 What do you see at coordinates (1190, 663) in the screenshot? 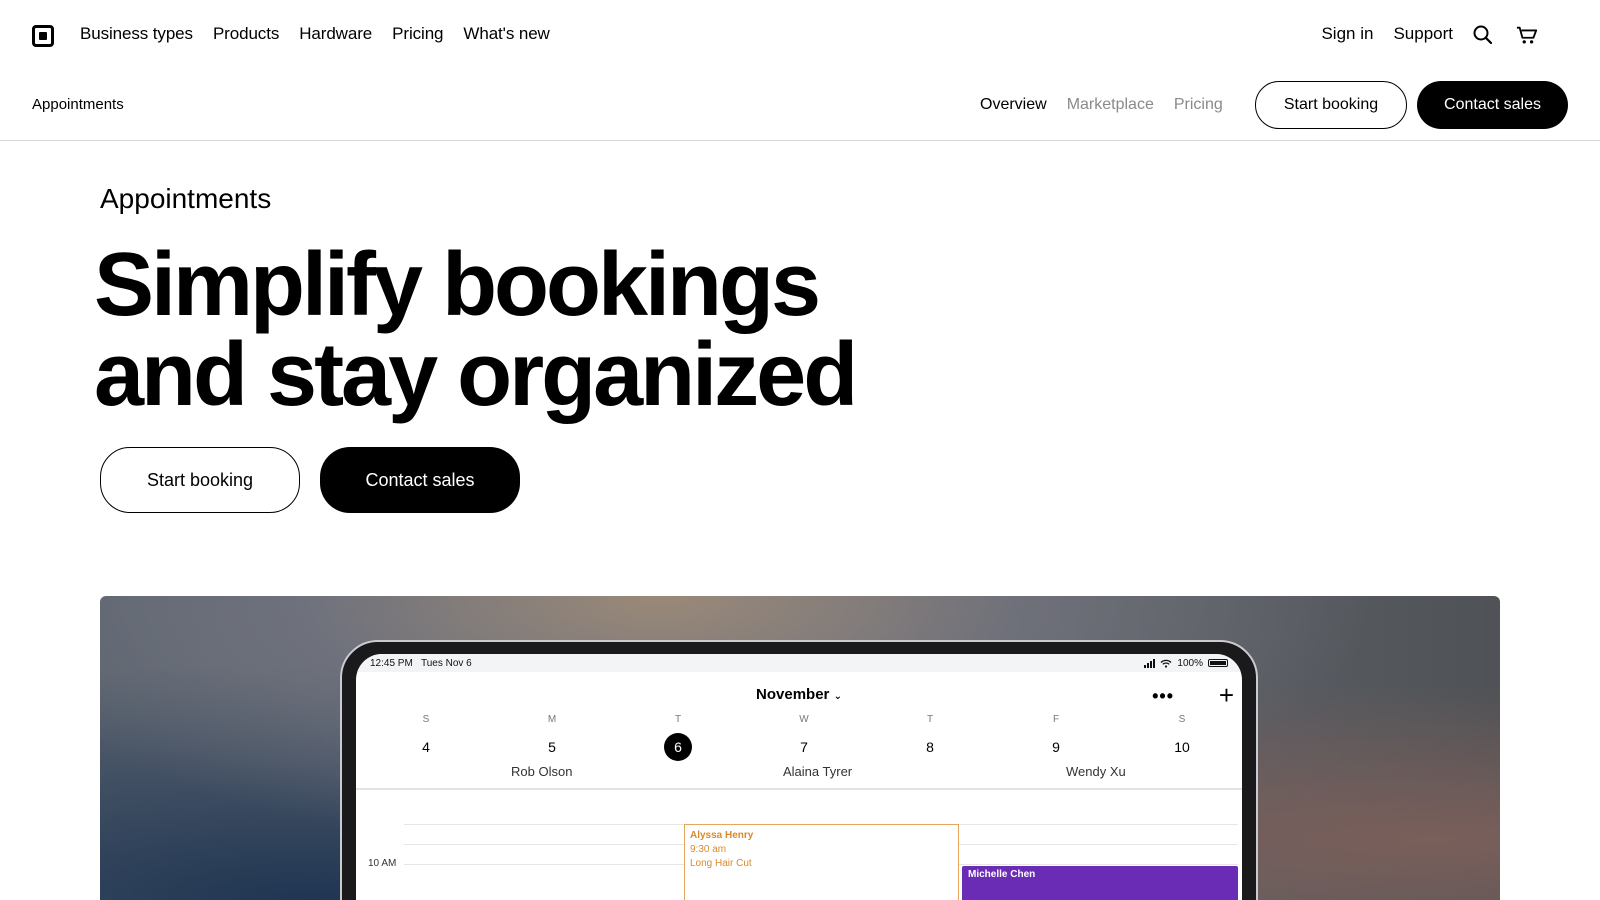
I see `battery-percent: 100%` at bounding box center [1190, 663].